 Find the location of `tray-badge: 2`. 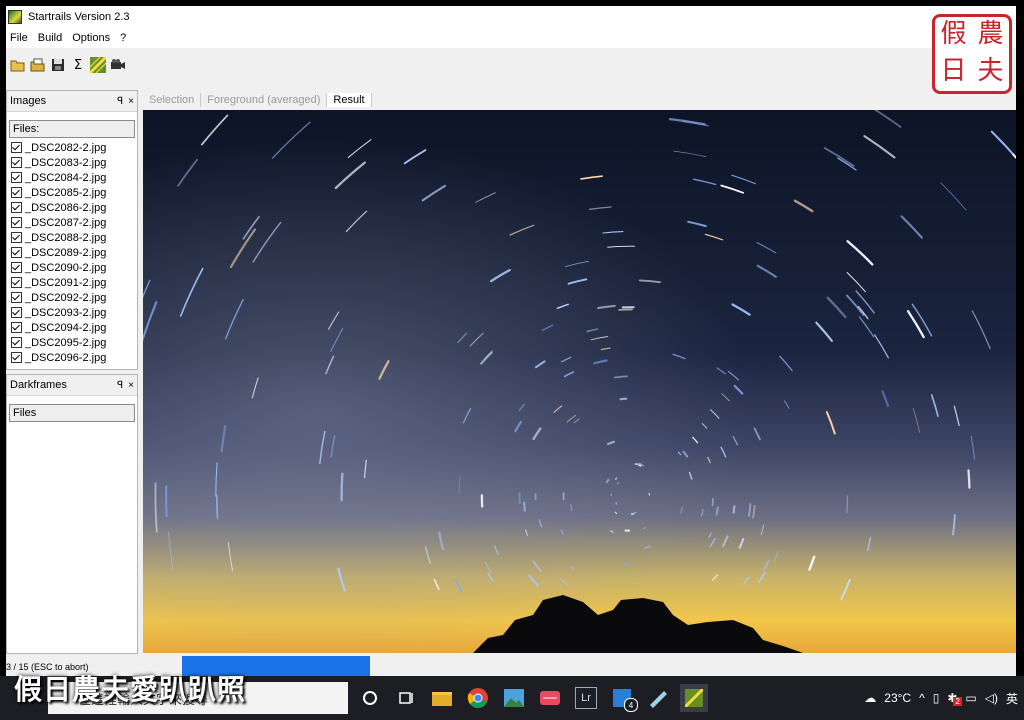

tray-badge: 2 is located at coordinates (957, 701).